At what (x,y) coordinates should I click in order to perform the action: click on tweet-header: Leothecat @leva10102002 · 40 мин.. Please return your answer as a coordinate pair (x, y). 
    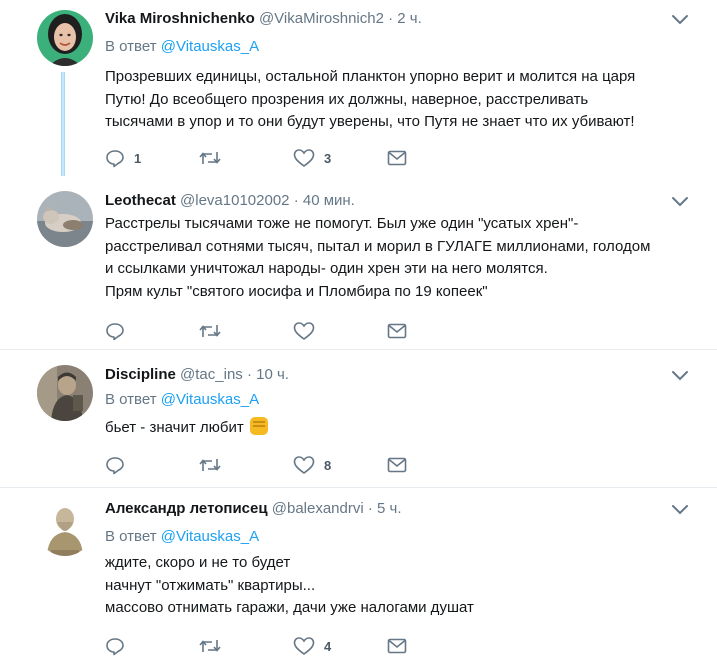
    Looking at the image, I should click on (230, 201).